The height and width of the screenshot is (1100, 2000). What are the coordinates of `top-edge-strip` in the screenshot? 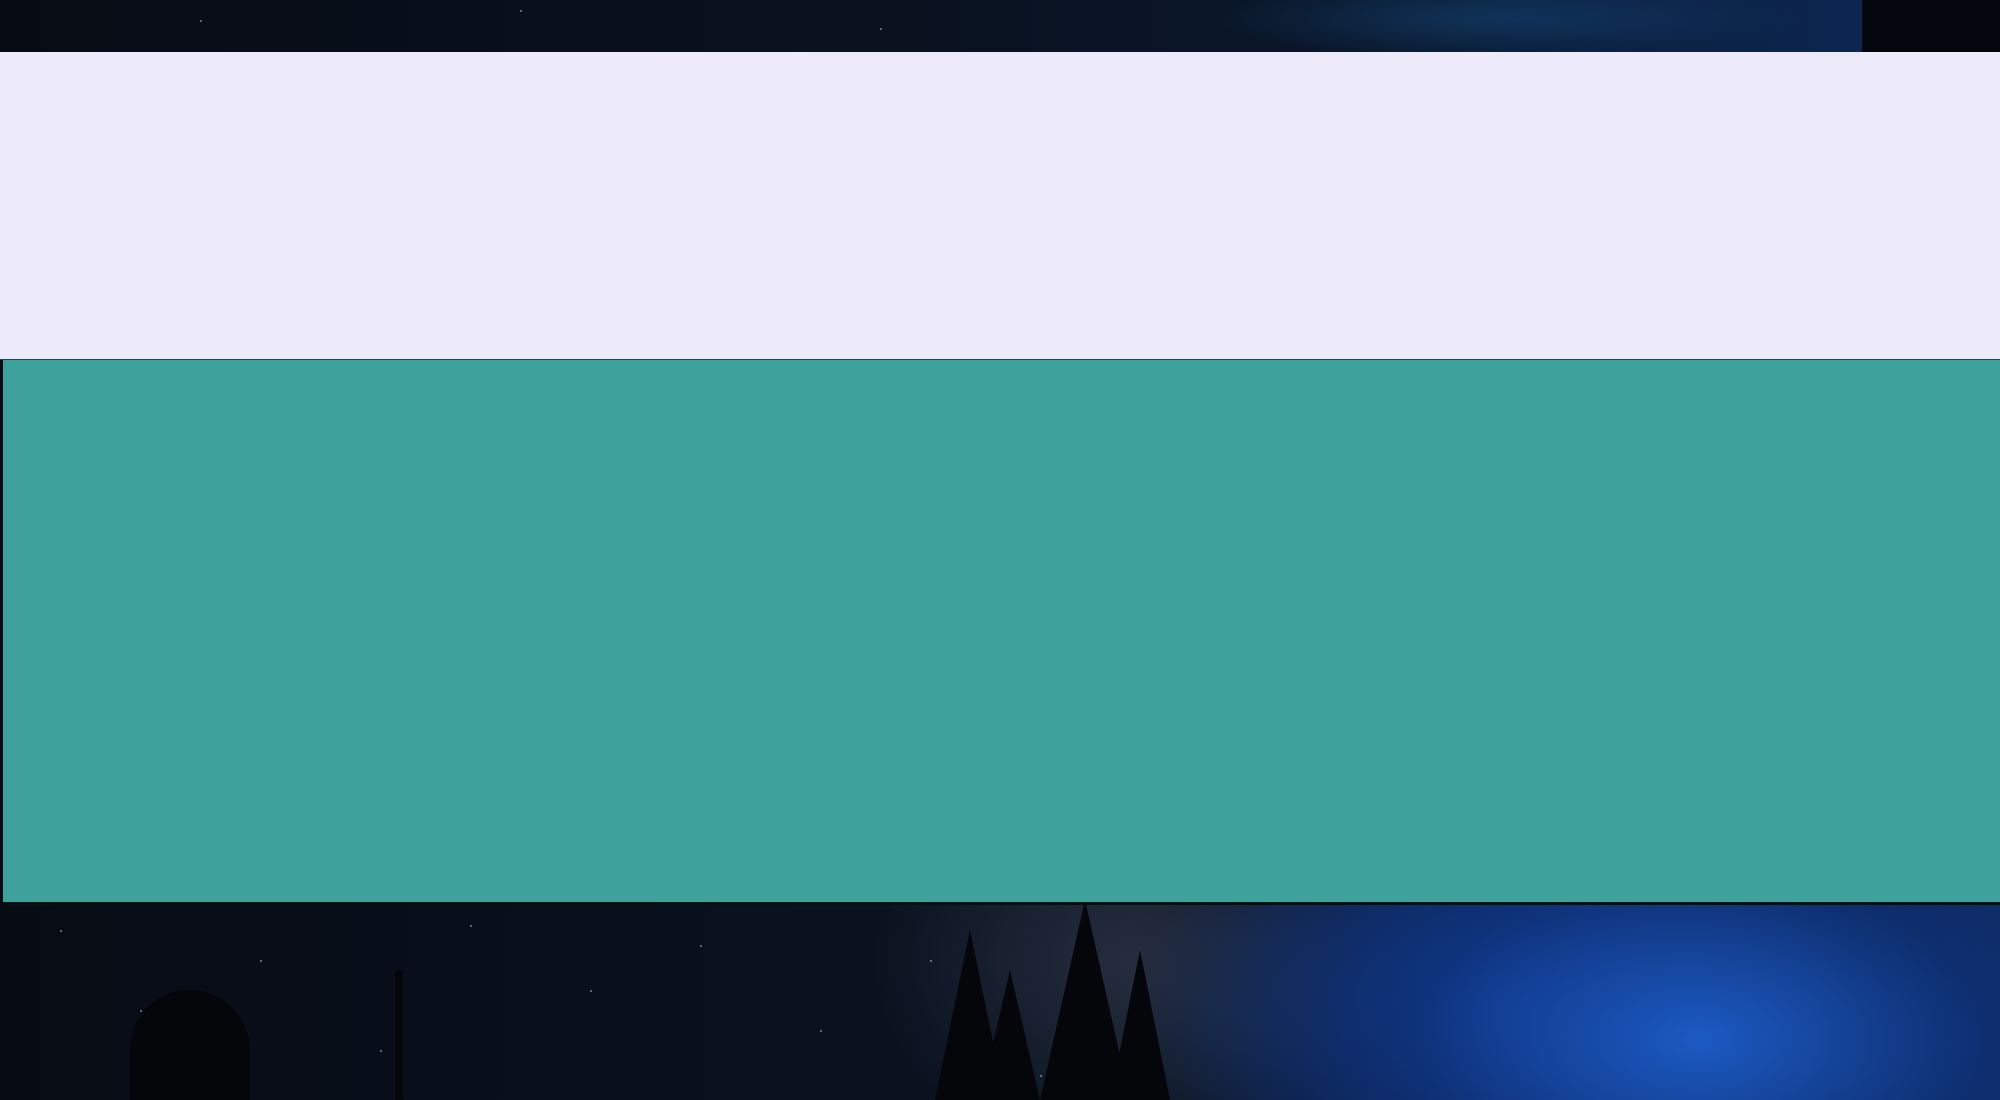 It's located at (1931, 26).